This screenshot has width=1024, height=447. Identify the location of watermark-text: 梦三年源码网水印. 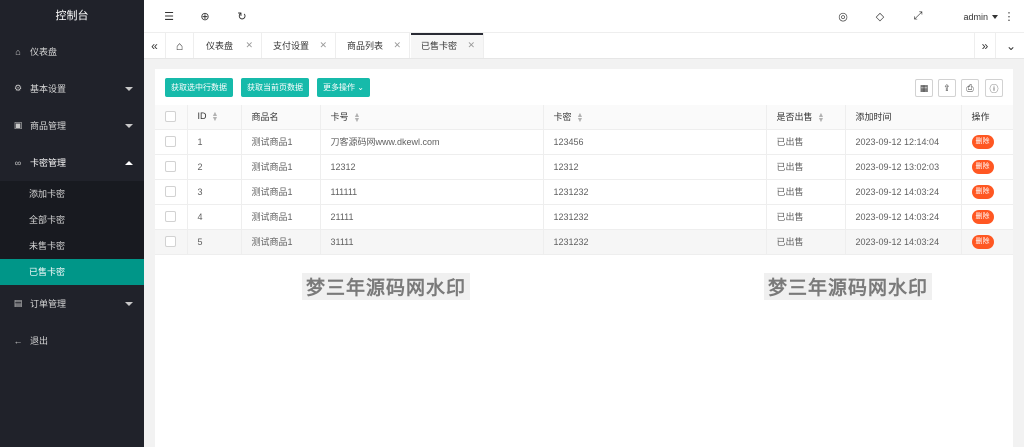
(386, 286).